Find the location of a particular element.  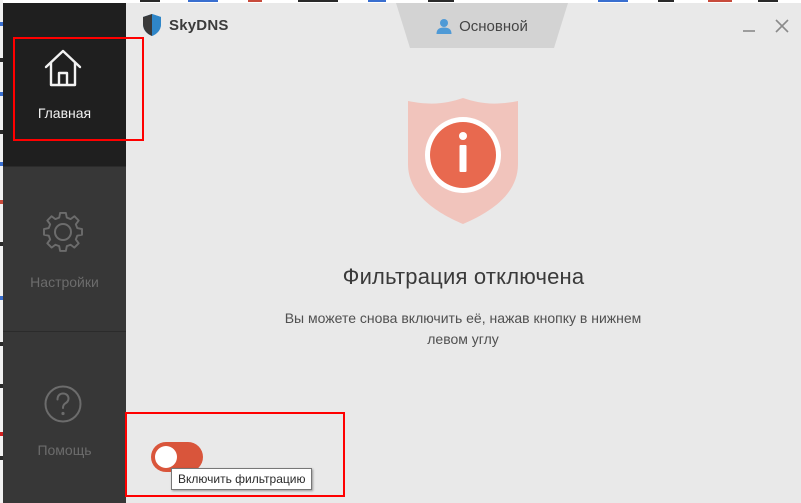

home-icon is located at coordinates (63, 68).